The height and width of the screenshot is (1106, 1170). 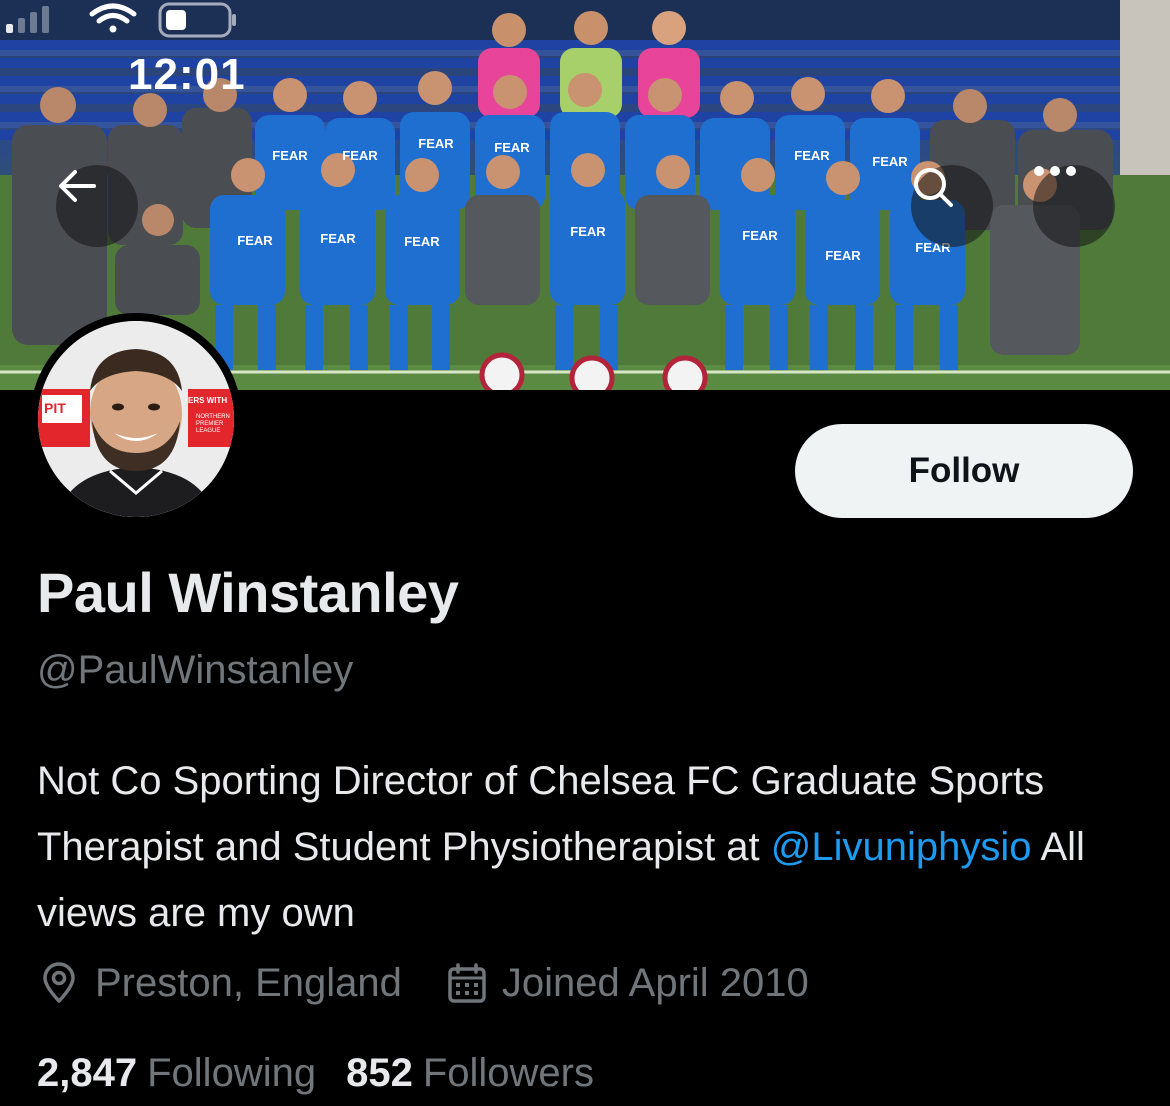 I want to click on profile-meta: Preston, England Joined April 2010, so click(x=423, y=983).